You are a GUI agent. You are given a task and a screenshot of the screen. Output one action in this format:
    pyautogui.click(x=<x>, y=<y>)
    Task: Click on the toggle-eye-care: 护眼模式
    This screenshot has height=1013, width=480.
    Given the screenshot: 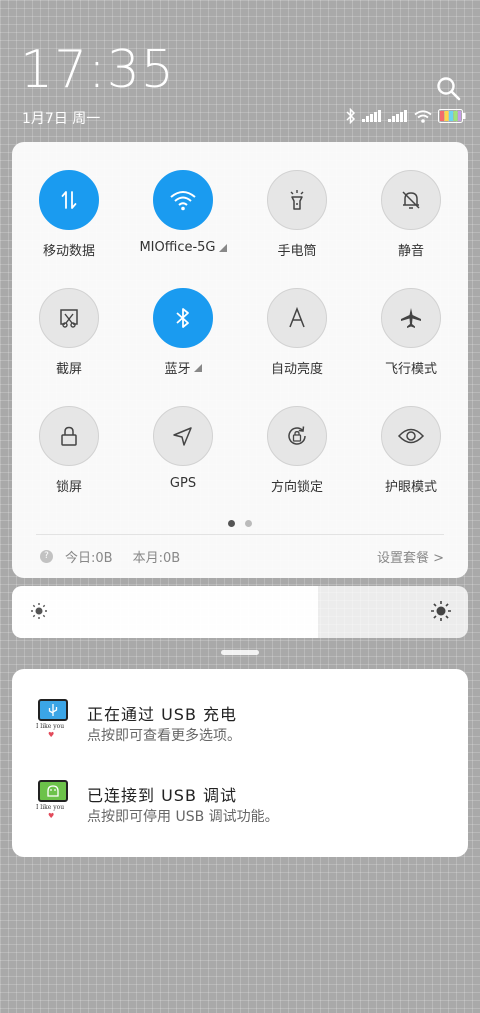 What is the action you would take?
    pyautogui.click(x=411, y=457)
    